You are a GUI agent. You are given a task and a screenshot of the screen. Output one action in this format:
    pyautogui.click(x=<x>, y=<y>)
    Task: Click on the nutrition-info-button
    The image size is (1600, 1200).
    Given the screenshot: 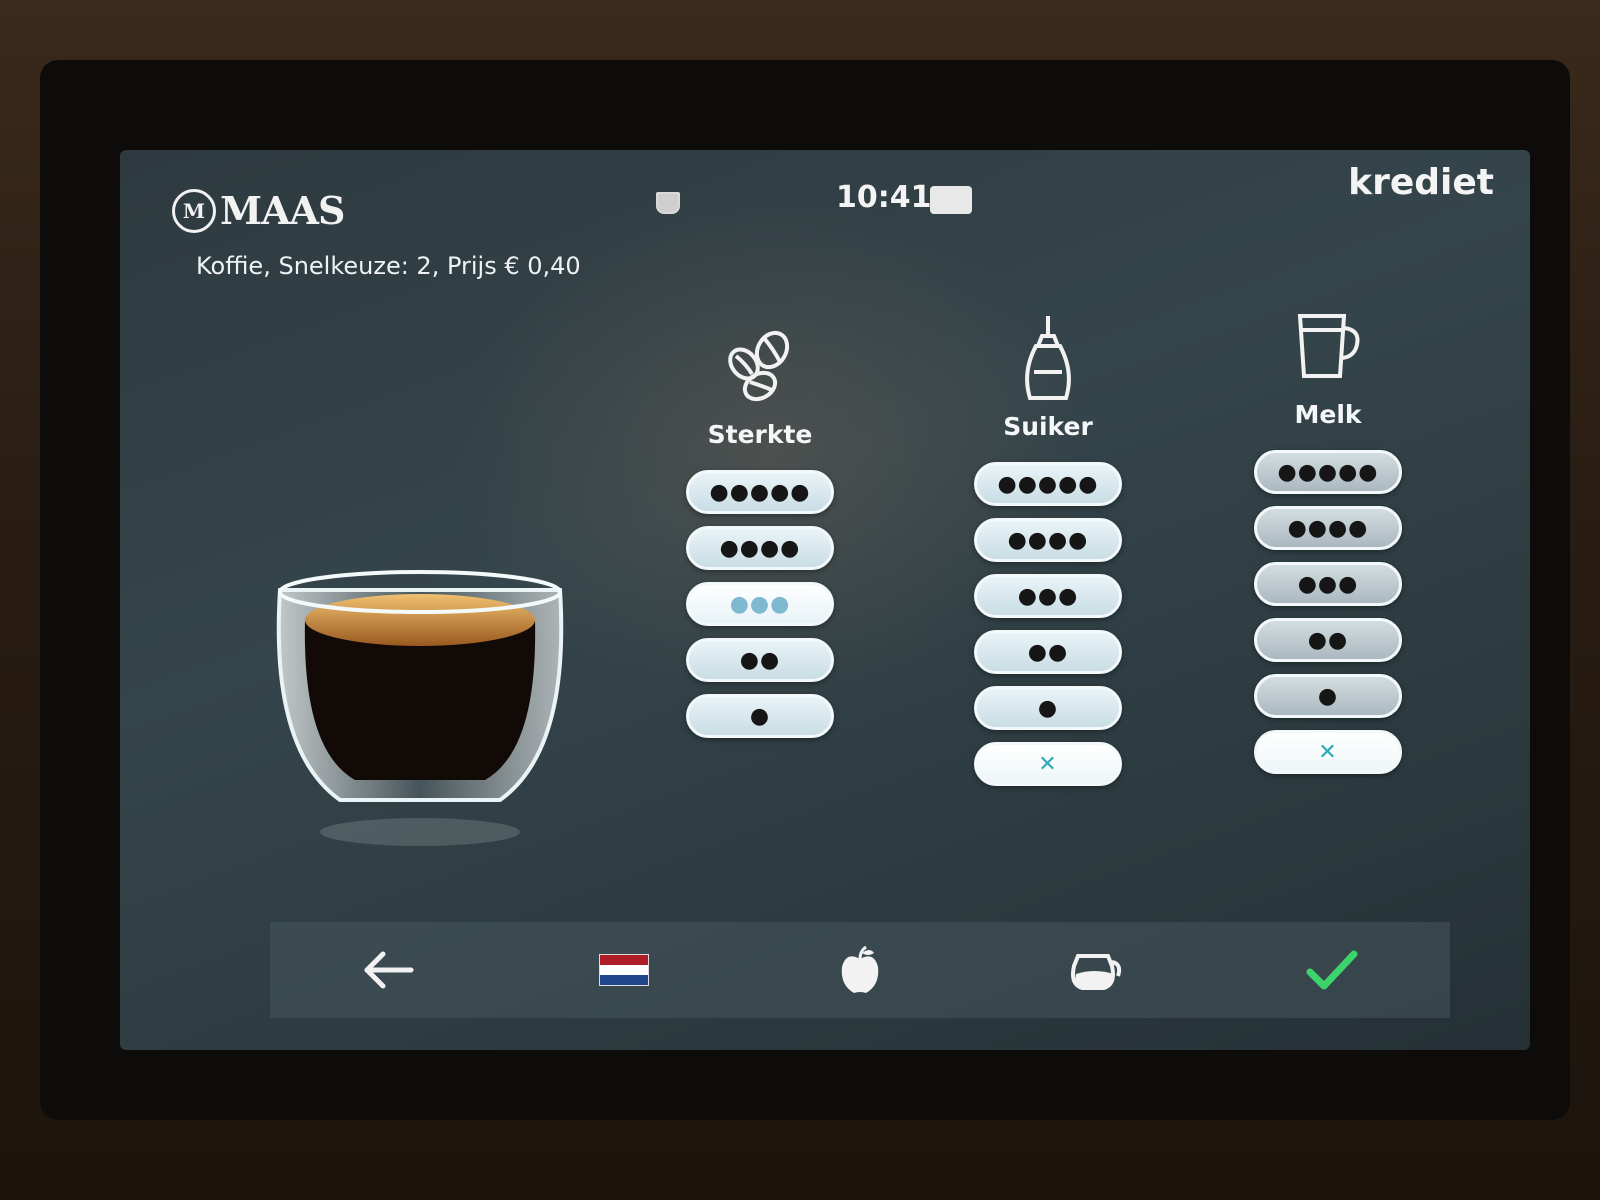 What is the action you would take?
    pyautogui.click(x=860, y=970)
    